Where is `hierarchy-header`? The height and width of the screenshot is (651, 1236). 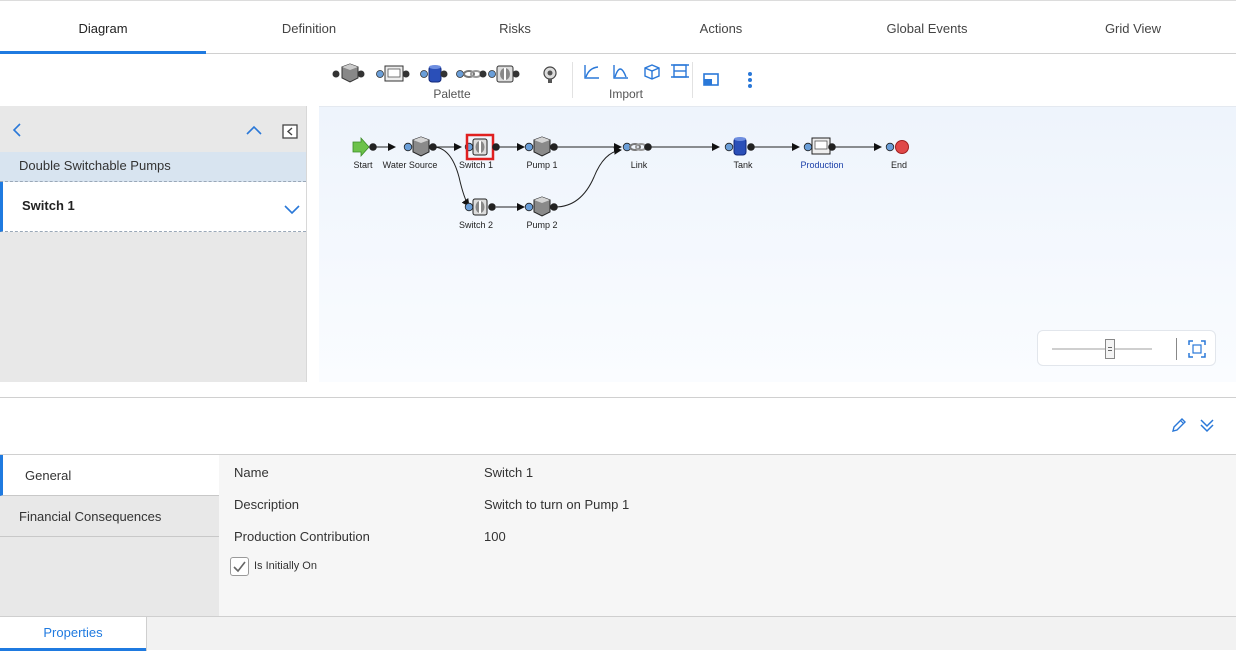 hierarchy-header is located at coordinates (153, 129).